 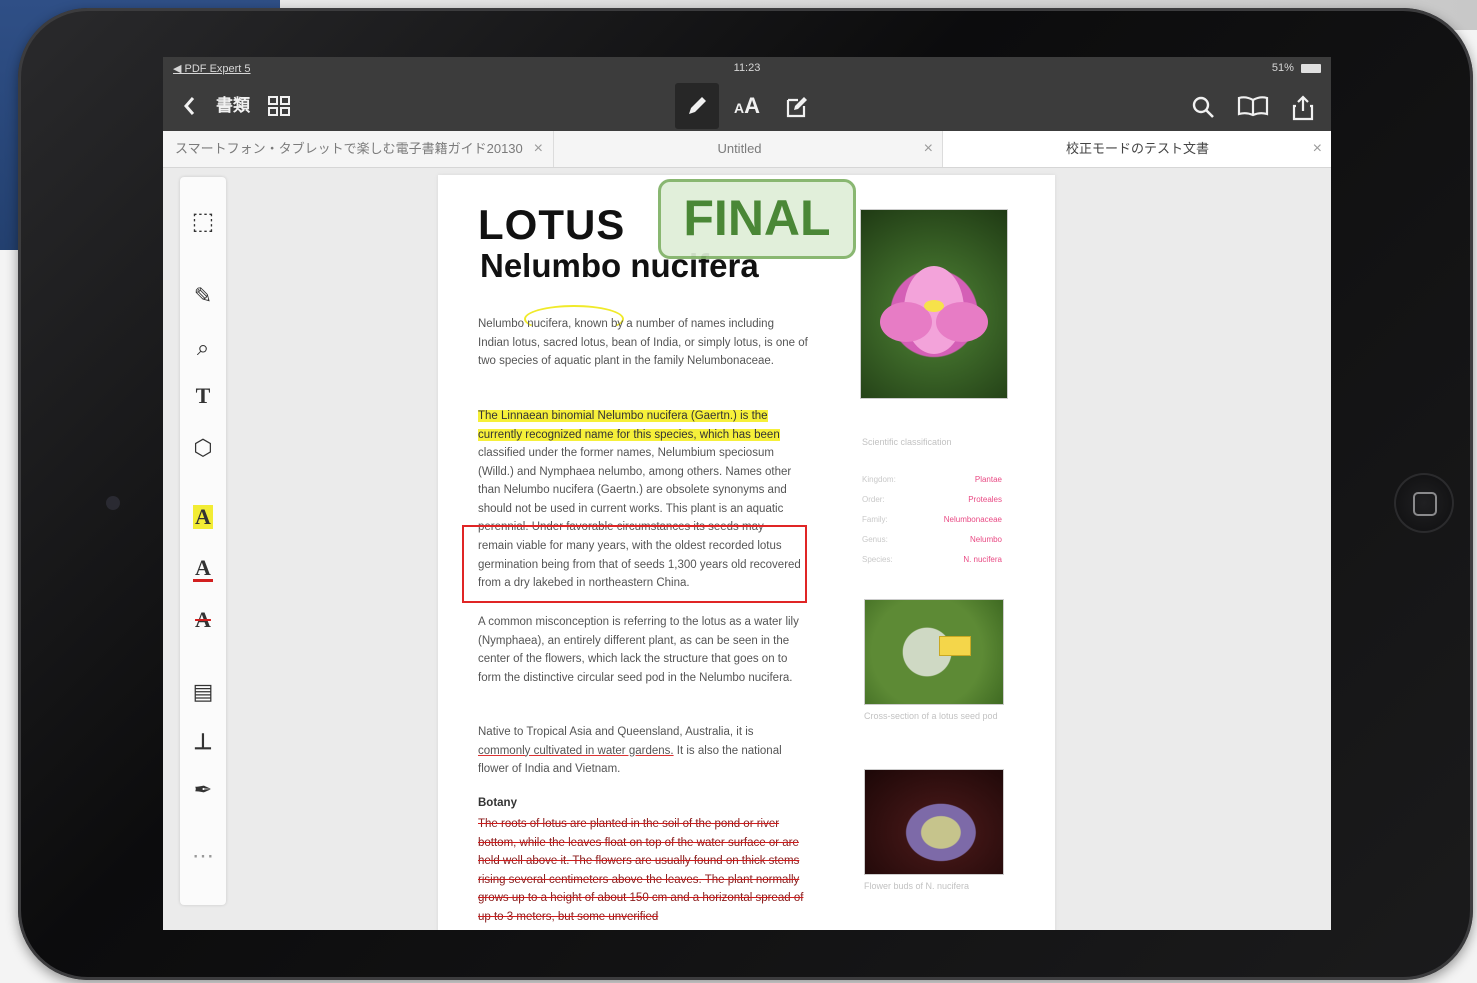 I want to click on highlight-icon: A, so click(x=203, y=516).